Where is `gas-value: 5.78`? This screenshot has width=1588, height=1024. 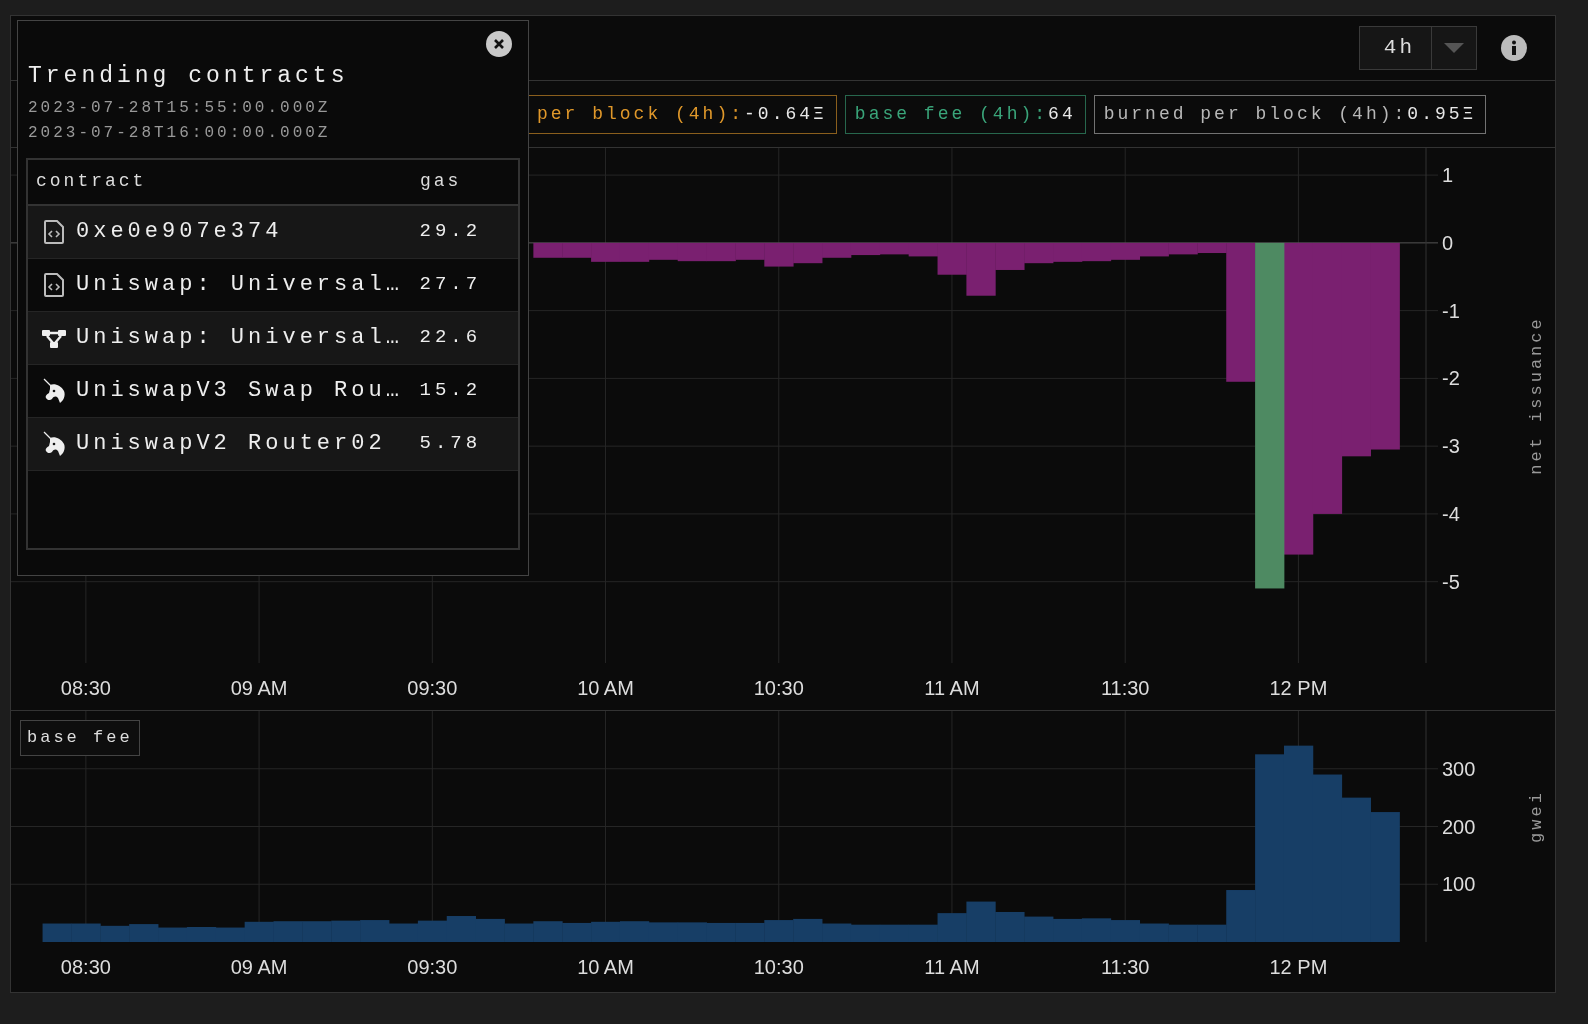
gas-value: 5.78 is located at coordinates (451, 444).